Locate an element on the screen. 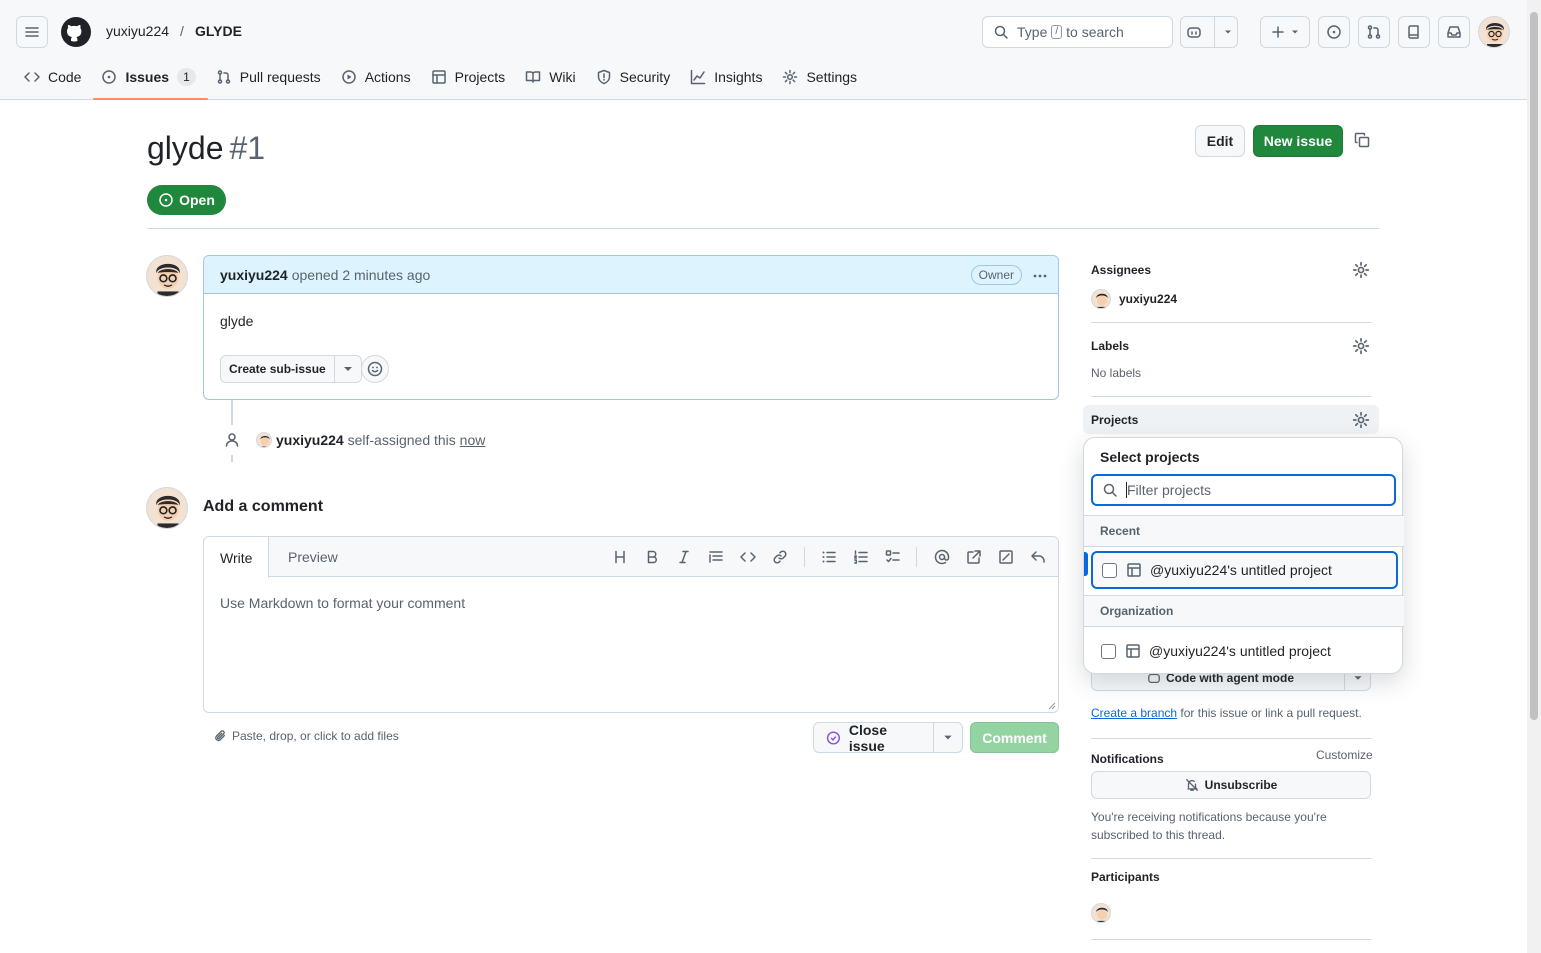  pull-requests-button is located at coordinates (1374, 32).